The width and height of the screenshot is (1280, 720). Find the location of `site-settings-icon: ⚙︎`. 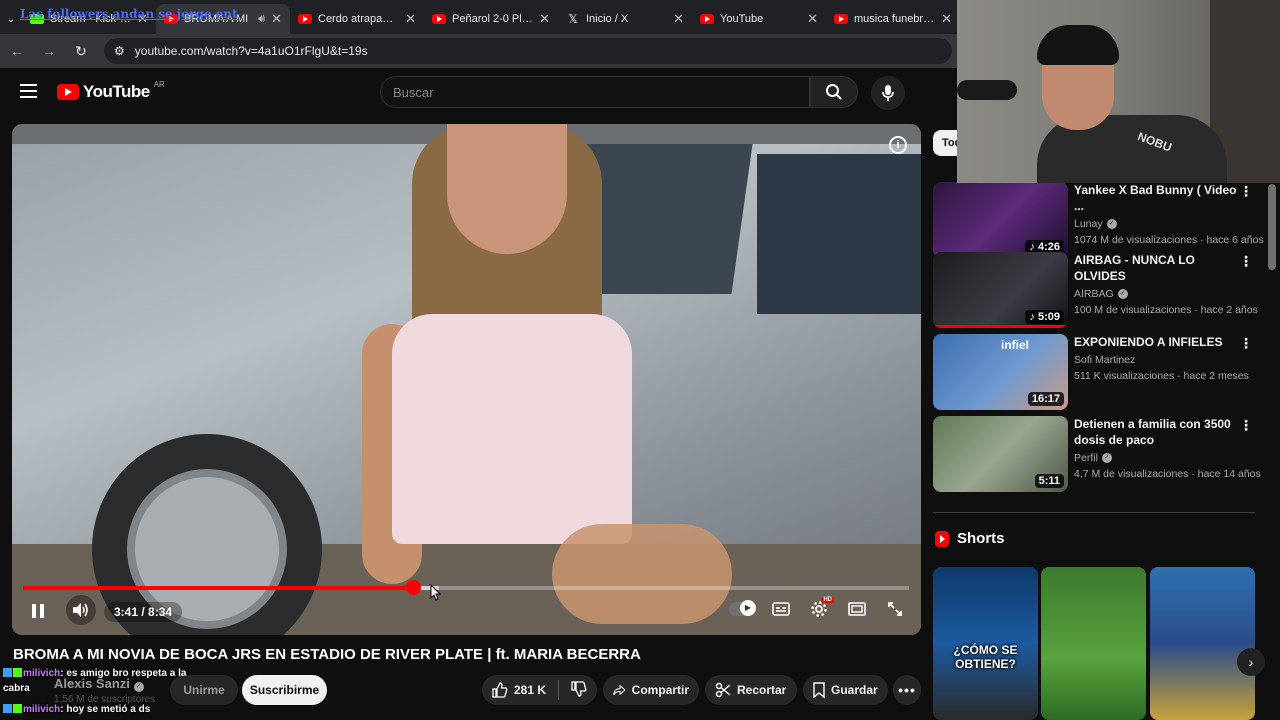

site-settings-icon: ⚙︎ is located at coordinates (119, 51).